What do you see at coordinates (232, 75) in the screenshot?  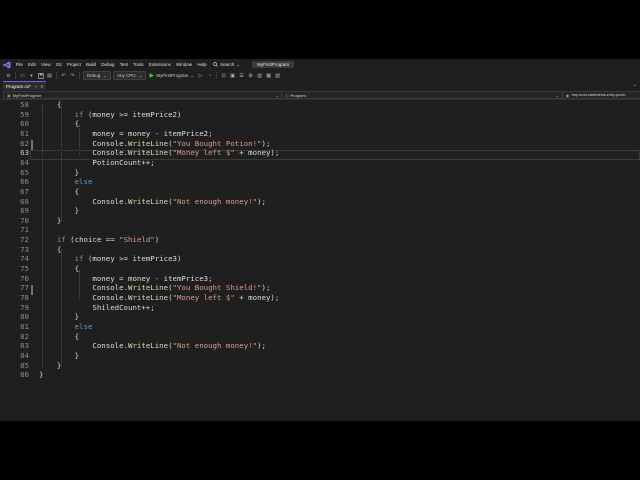 I see `toolbar-tool-icon: ▣` at bounding box center [232, 75].